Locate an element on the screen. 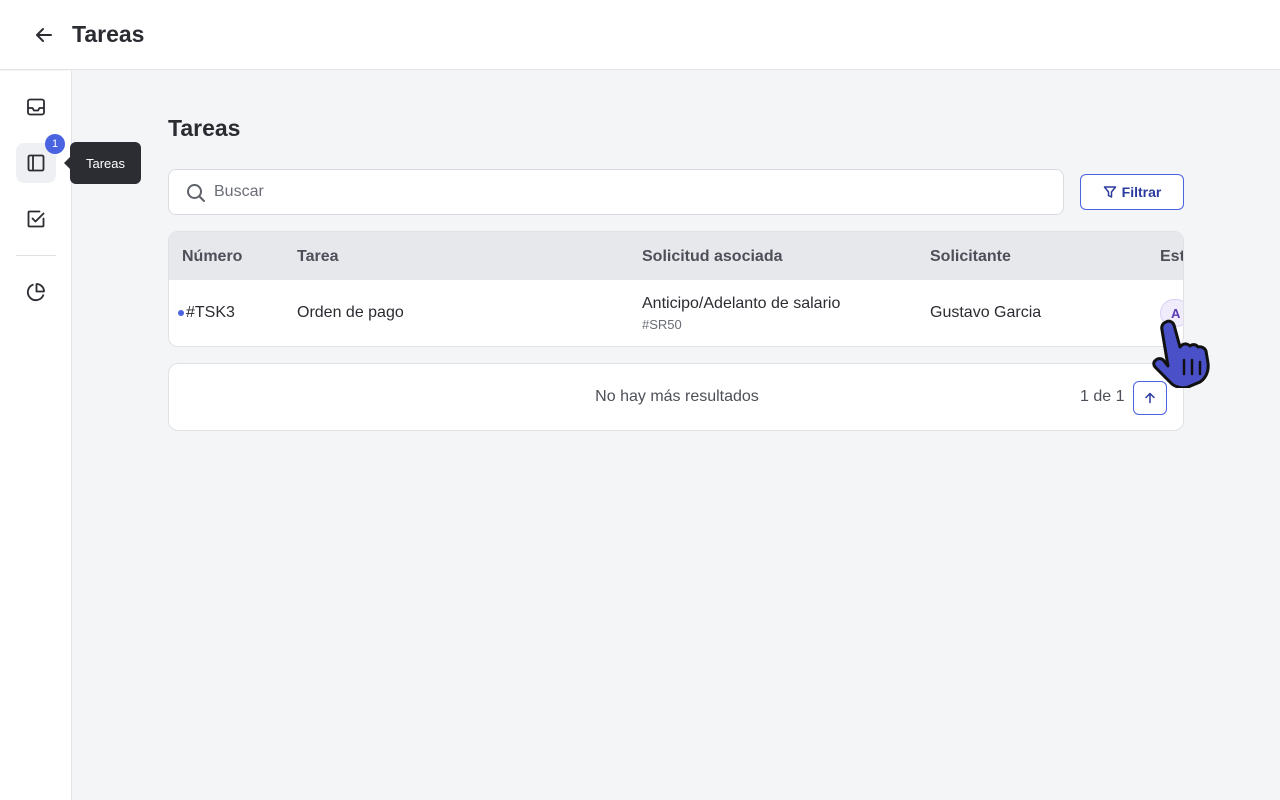  sidebar-tooltip: Tareas is located at coordinates (102, 163).